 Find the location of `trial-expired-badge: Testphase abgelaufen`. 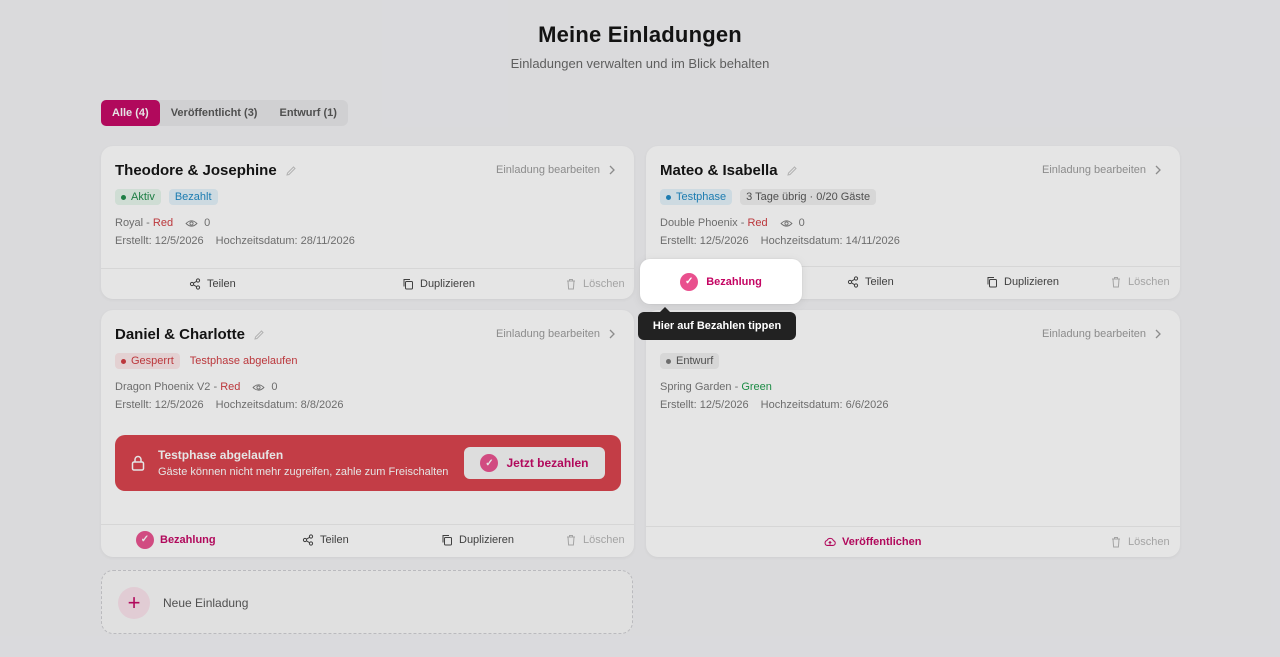

trial-expired-badge: Testphase abgelaufen is located at coordinates (243, 361).